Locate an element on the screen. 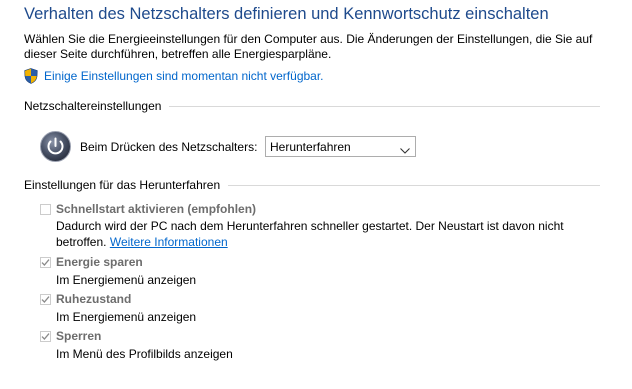 Image resolution: width=632 pixels, height=389 pixels. sleep-title: Energie sparen is located at coordinates (99, 262).